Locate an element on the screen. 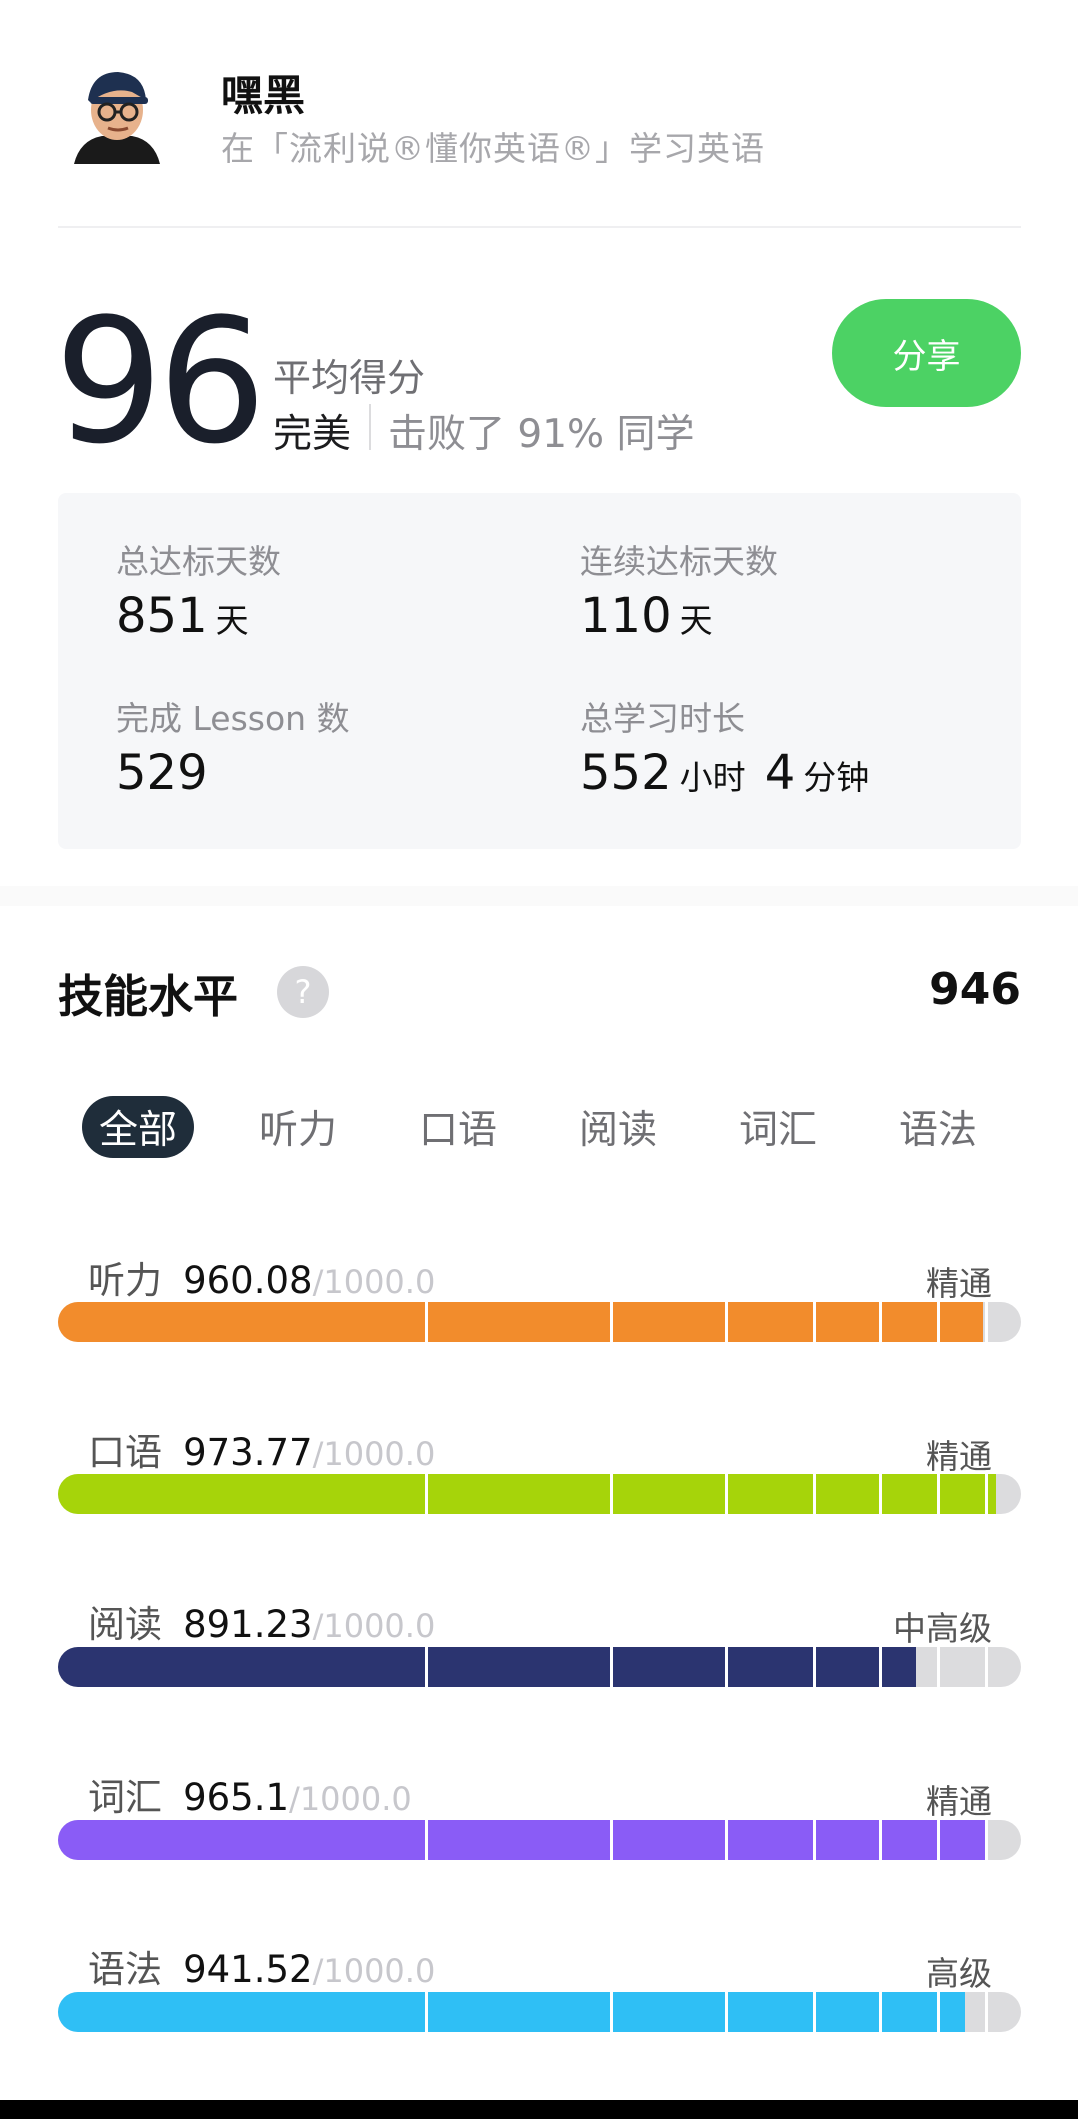  user-subtitle: 在「流利说®懂你英语®」学习英语 is located at coordinates (493, 148).